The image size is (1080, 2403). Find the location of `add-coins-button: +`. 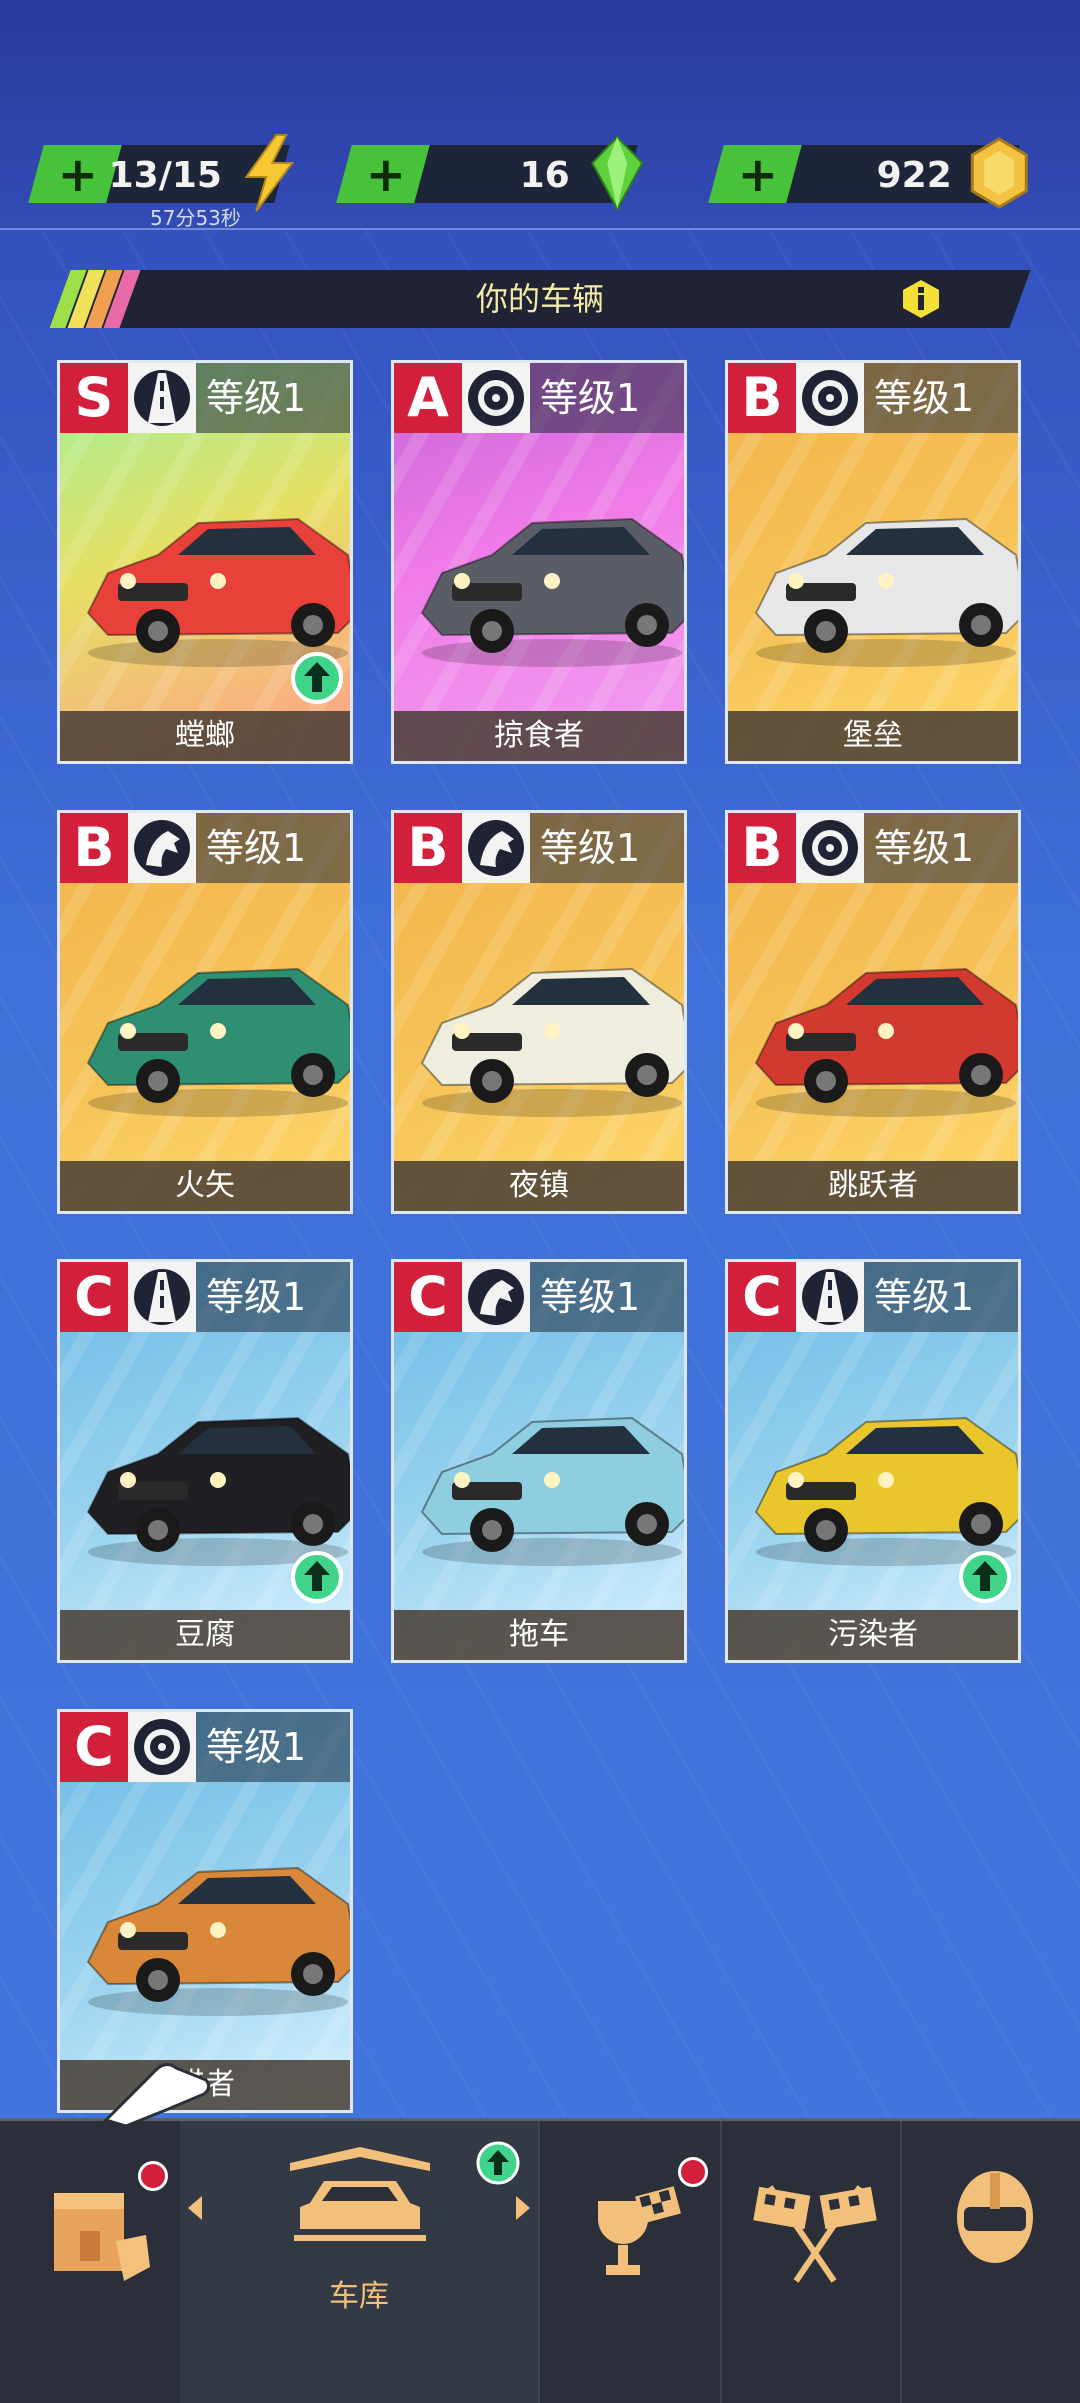

add-coins-button: + is located at coordinates (755, 174).